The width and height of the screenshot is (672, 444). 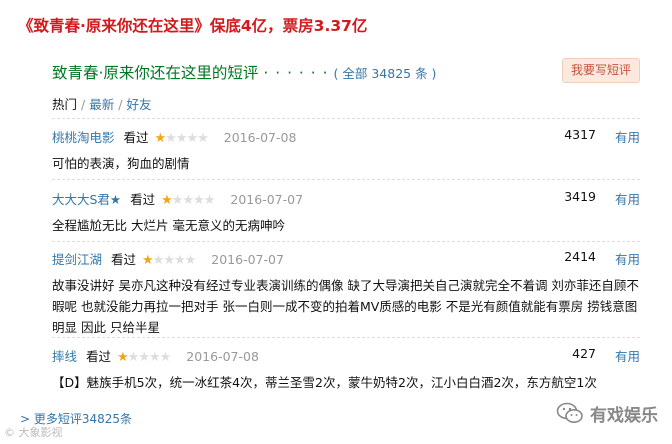 What do you see at coordinates (346, 199) in the screenshot?
I see `review-meta: 大大大S君★ 看过 ★★★★★ 2016-07-07 3419 有用` at bounding box center [346, 199].